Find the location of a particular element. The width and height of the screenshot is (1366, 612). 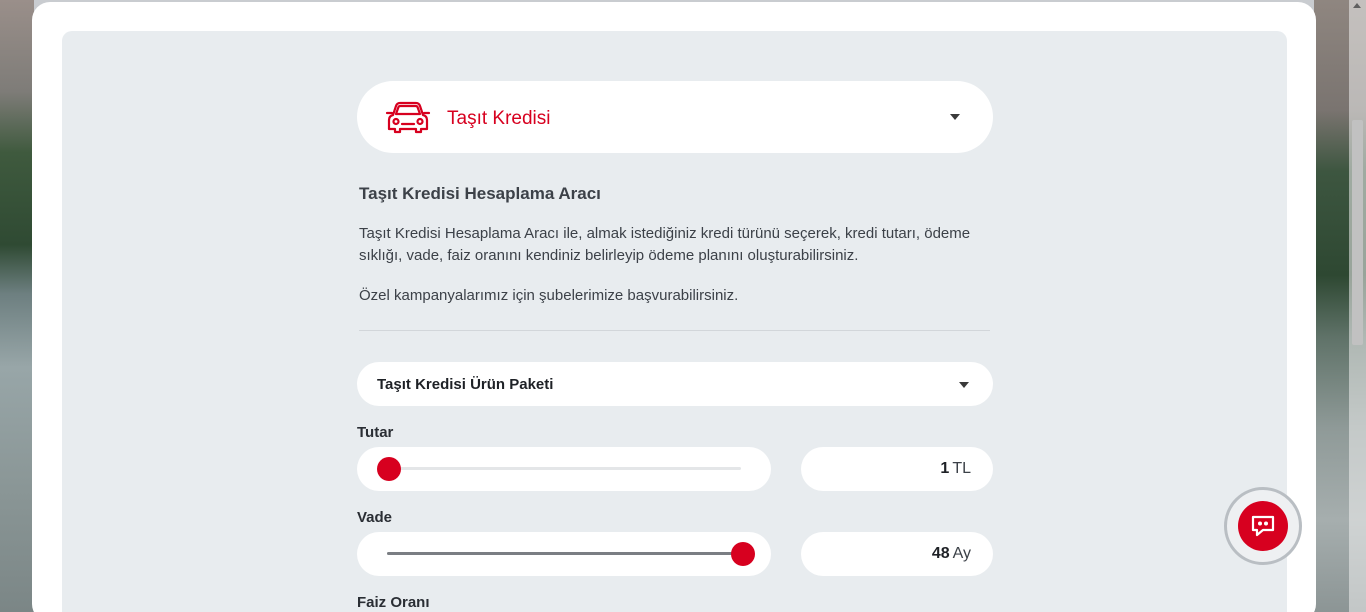

term-input: 48 Ay is located at coordinates (897, 554).